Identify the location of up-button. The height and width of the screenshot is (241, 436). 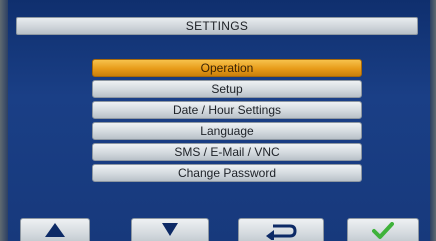
(55, 229).